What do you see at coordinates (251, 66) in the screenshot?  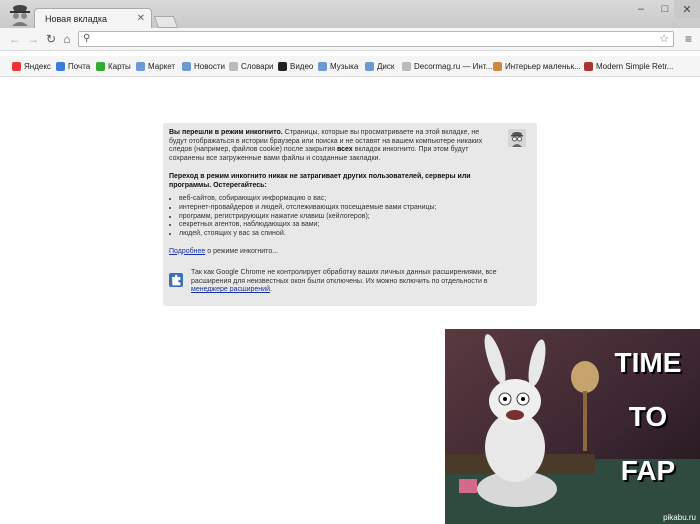 I see `bookmark-dictionaries: Словари` at bounding box center [251, 66].